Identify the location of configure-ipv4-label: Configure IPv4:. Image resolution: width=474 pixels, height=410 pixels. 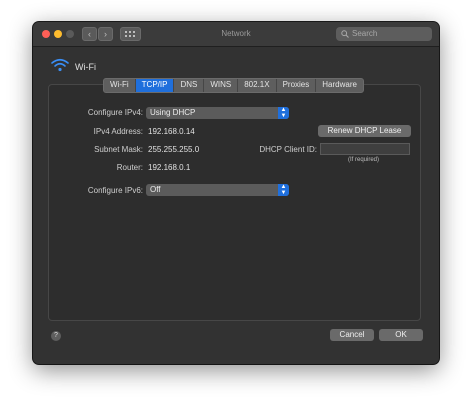
(115, 112).